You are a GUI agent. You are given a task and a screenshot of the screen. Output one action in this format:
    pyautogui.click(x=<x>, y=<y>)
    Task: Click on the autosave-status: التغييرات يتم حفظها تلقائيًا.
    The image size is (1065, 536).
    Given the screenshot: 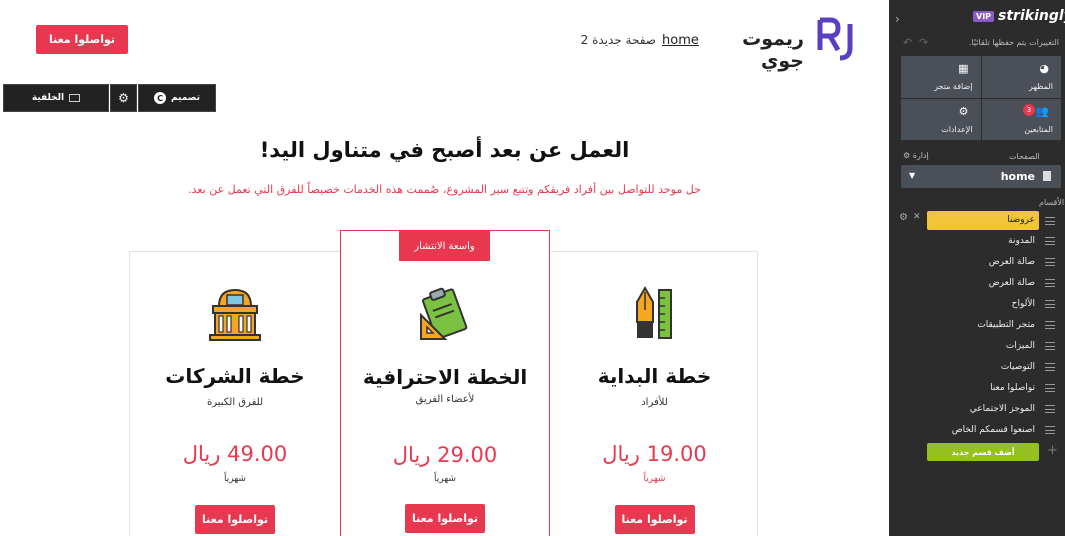 What is the action you would take?
    pyautogui.click(x=1013, y=42)
    